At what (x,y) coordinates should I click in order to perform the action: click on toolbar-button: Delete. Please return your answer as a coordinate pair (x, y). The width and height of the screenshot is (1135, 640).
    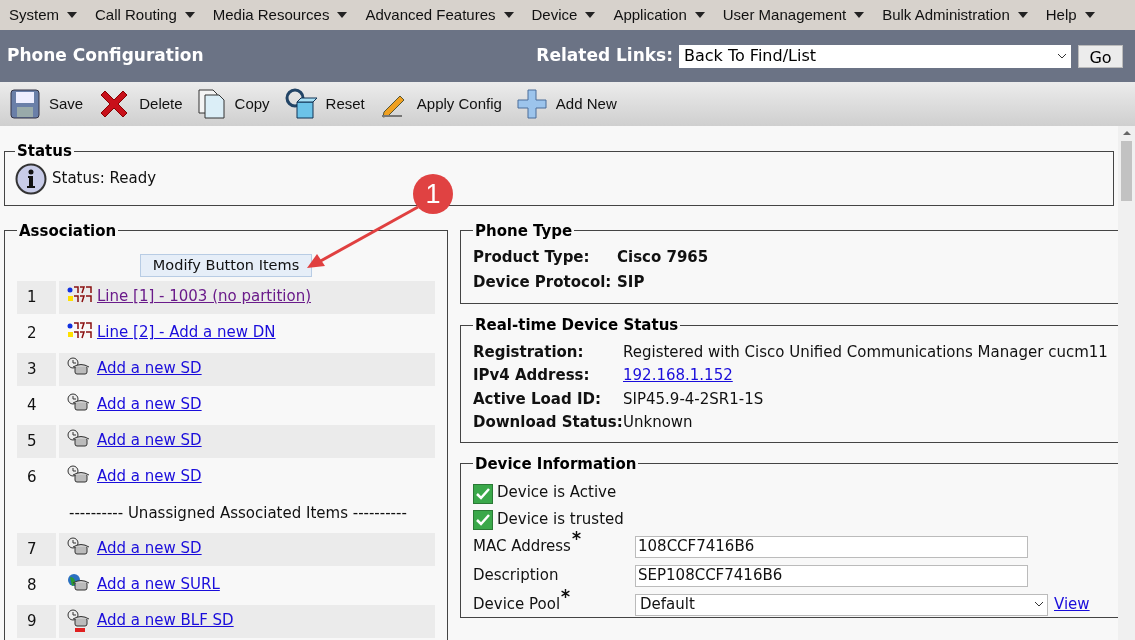
    Looking at the image, I should click on (140, 104).